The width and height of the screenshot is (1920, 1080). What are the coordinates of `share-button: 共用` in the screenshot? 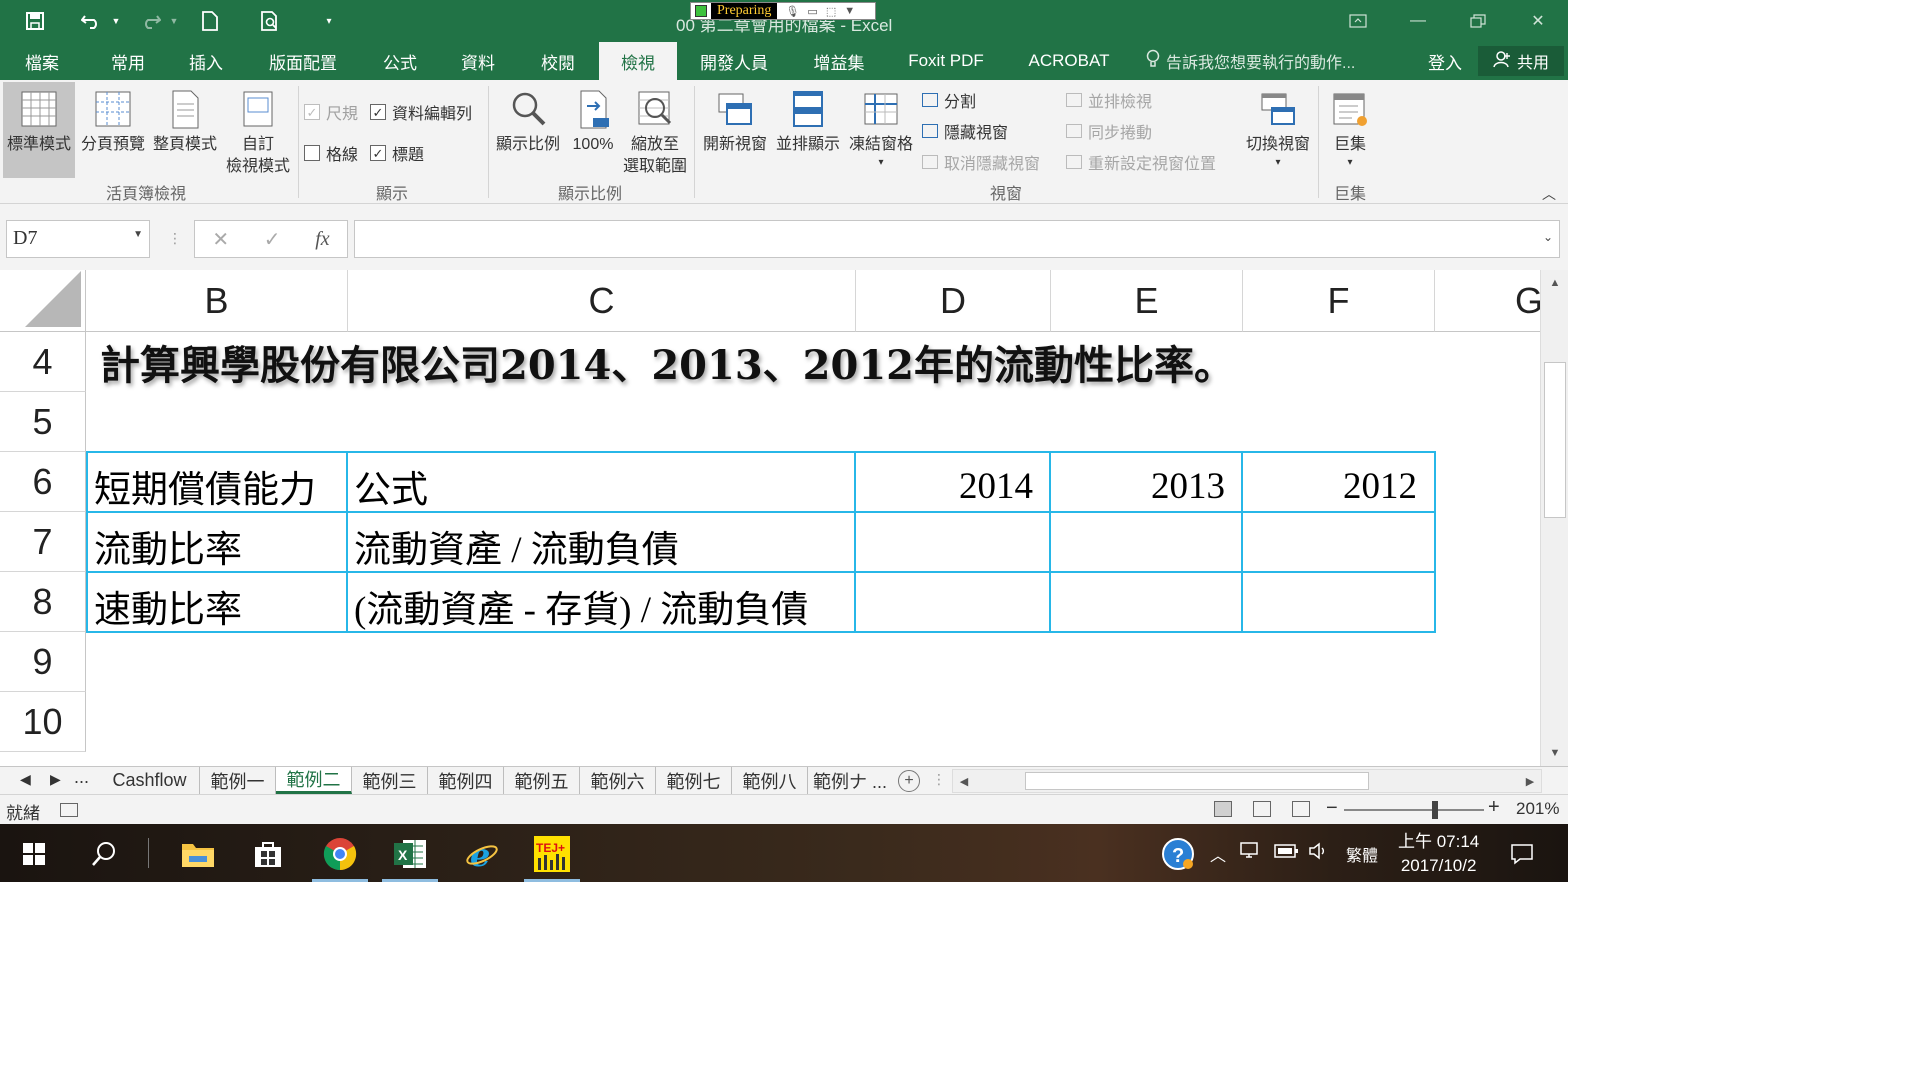 It's located at (1521, 61).